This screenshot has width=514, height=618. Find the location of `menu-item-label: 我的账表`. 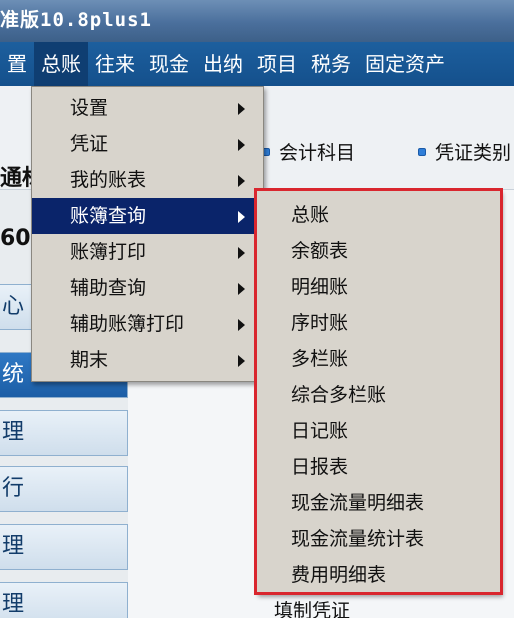

menu-item-label: 我的账表 is located at coordinates (108, 180).